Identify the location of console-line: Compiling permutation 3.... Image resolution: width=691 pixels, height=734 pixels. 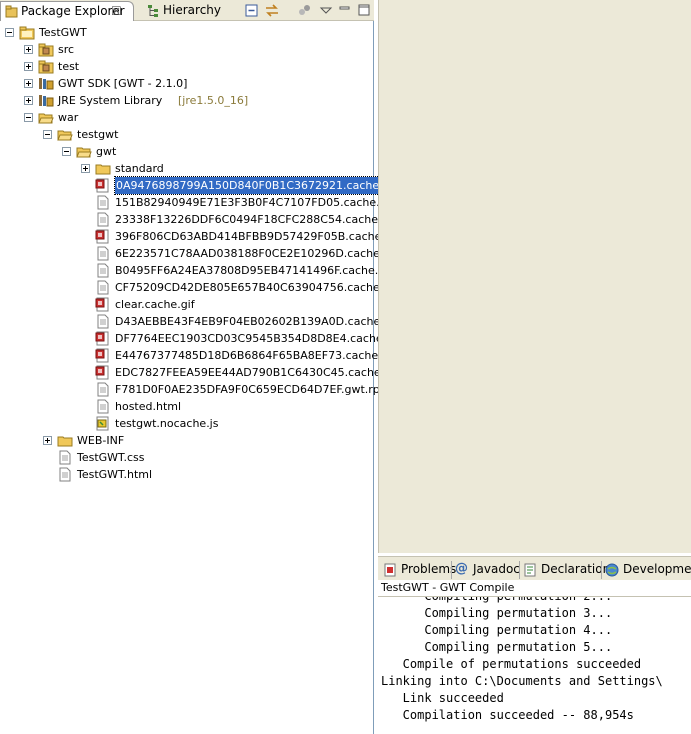
(497, 613).